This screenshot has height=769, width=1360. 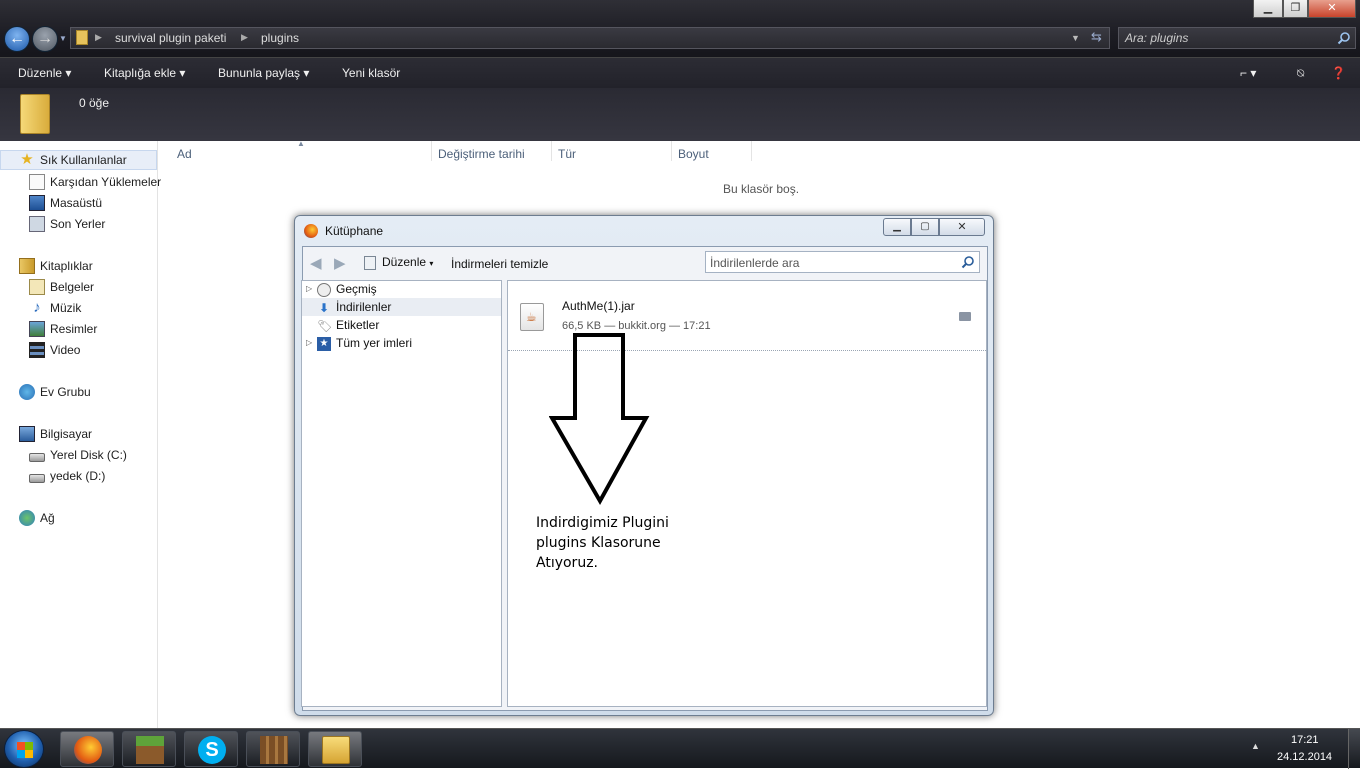 I want to click on back-arrow-icon: ←, so click(x=17, y=38).